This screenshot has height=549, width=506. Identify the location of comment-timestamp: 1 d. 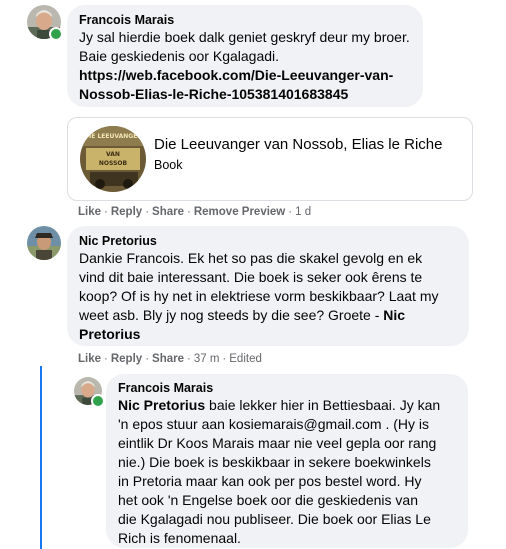
(303, 212).